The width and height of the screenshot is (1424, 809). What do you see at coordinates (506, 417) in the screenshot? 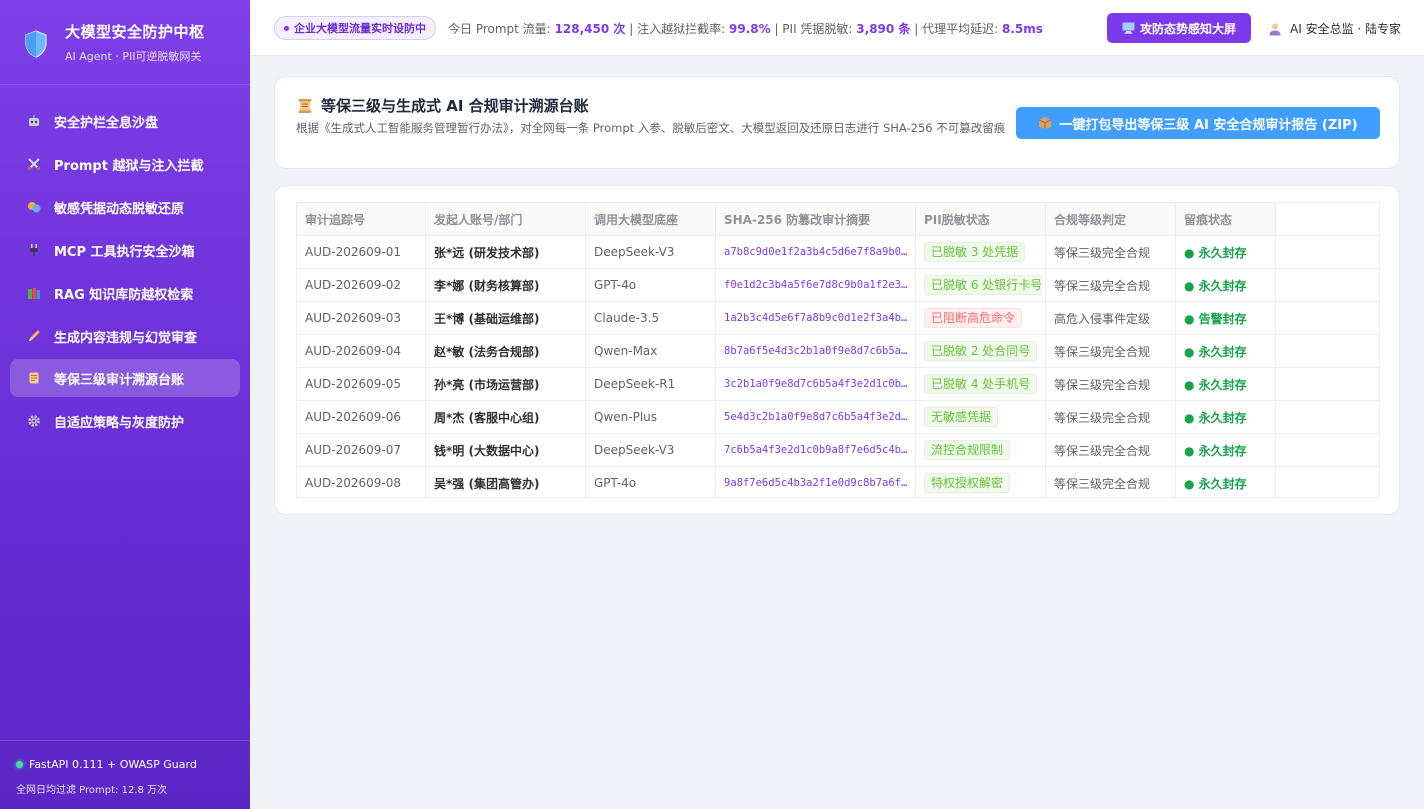
I see `requester: 周*杰 (客服中心组)` at bounding box center [506, 417].